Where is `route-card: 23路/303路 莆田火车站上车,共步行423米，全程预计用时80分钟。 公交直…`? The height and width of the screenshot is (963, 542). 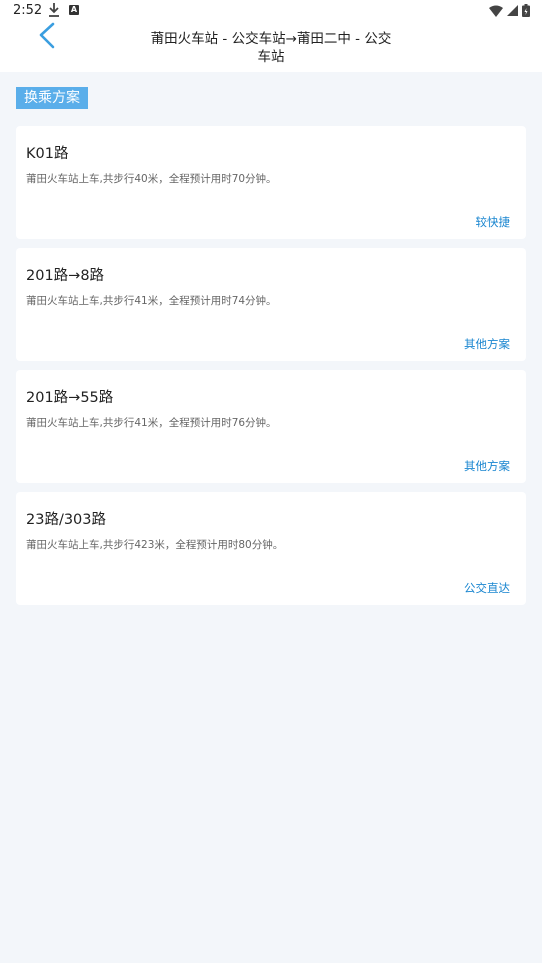 route-card: 23路/303路 莆田火车站上车,共步行423米，全程预计用时80分钟。 公交直… is located at coordinates (271, 548).